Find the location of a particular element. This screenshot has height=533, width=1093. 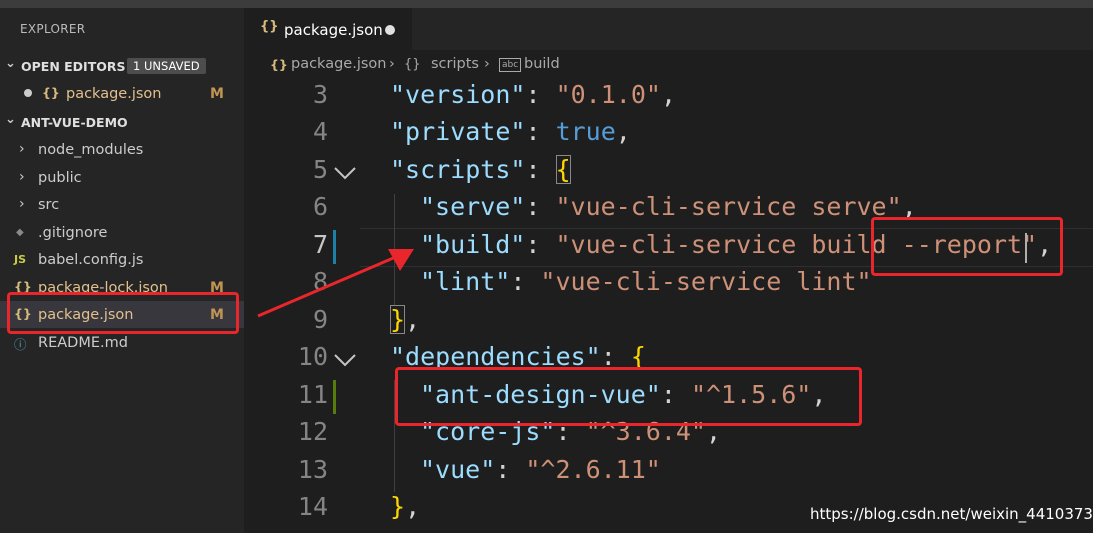

open-editors-header: ⌄ OPEN EDITORS 1 UNSAVED is located at coordinates (122, 66).